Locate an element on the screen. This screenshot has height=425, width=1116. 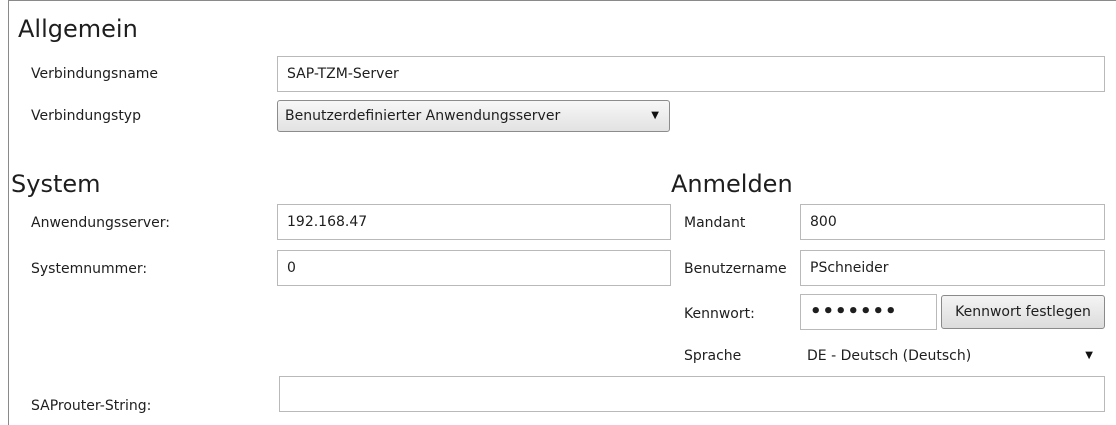
system-number-label: Systemnummer: is located at coordinates (89, 269).